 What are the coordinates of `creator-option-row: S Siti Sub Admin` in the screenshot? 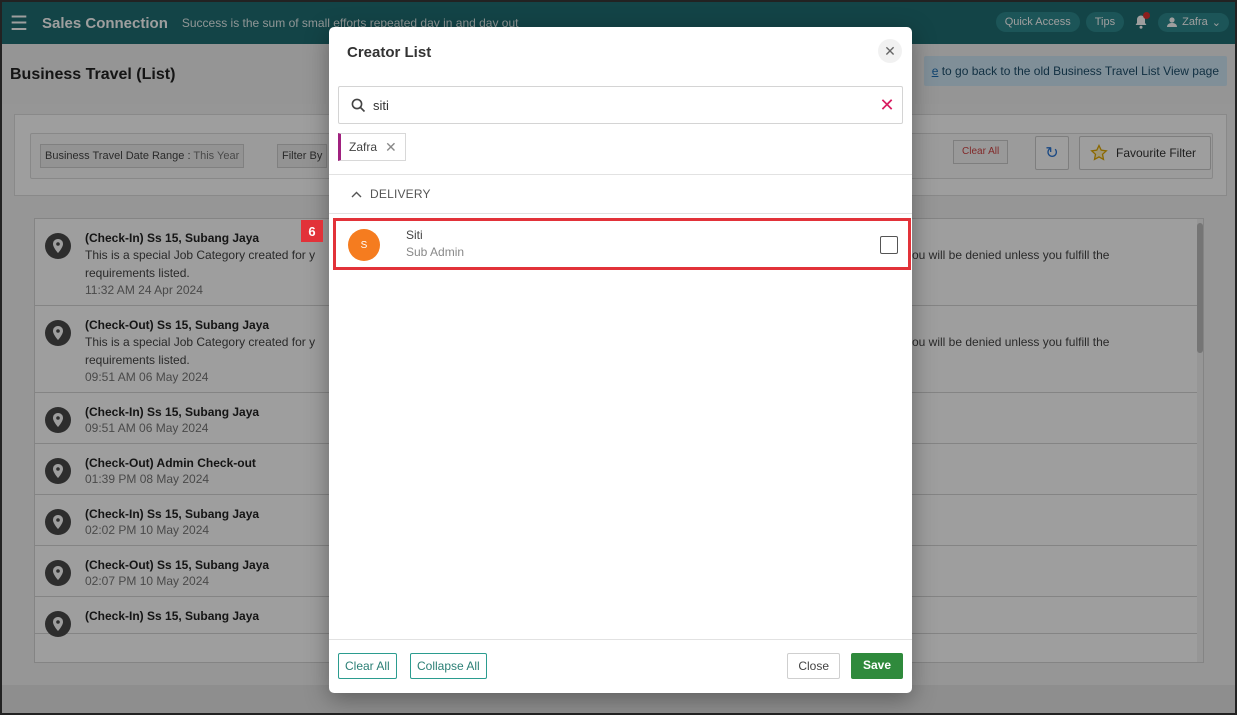 It's located at (622, 244).